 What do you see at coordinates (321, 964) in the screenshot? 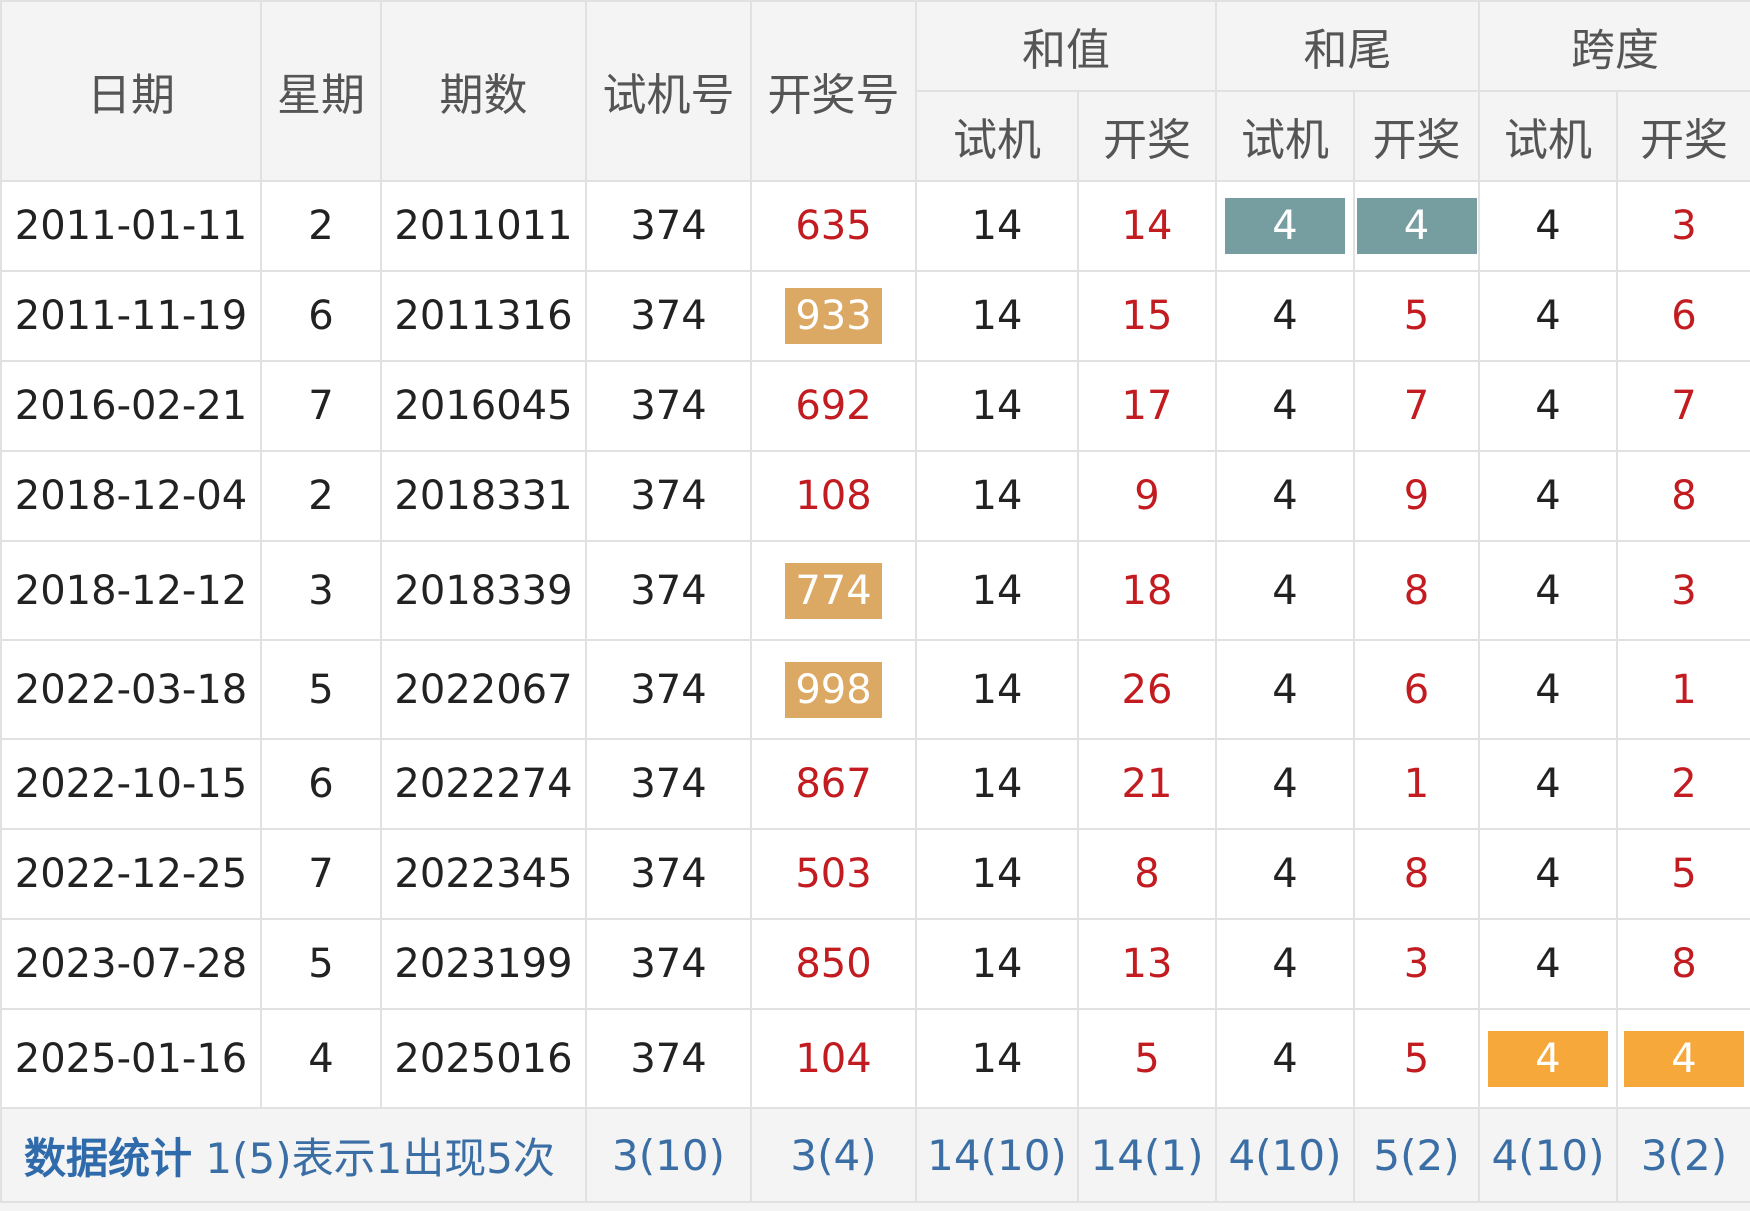
I see `weekday-cell: 5` at bounding box center [321, 964].